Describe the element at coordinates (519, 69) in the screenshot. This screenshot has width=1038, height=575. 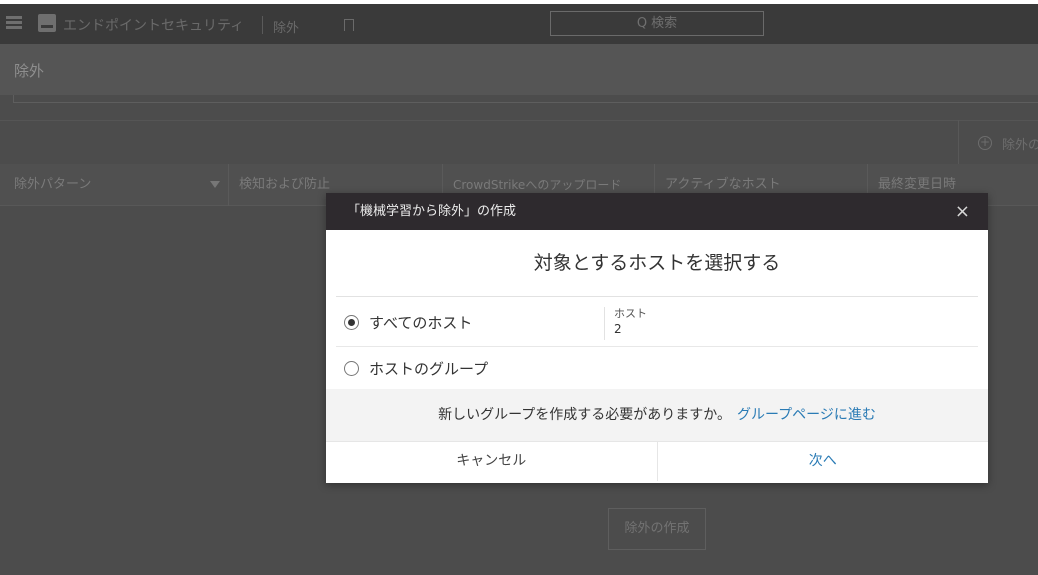
I see `page-header: 除外` at that location.